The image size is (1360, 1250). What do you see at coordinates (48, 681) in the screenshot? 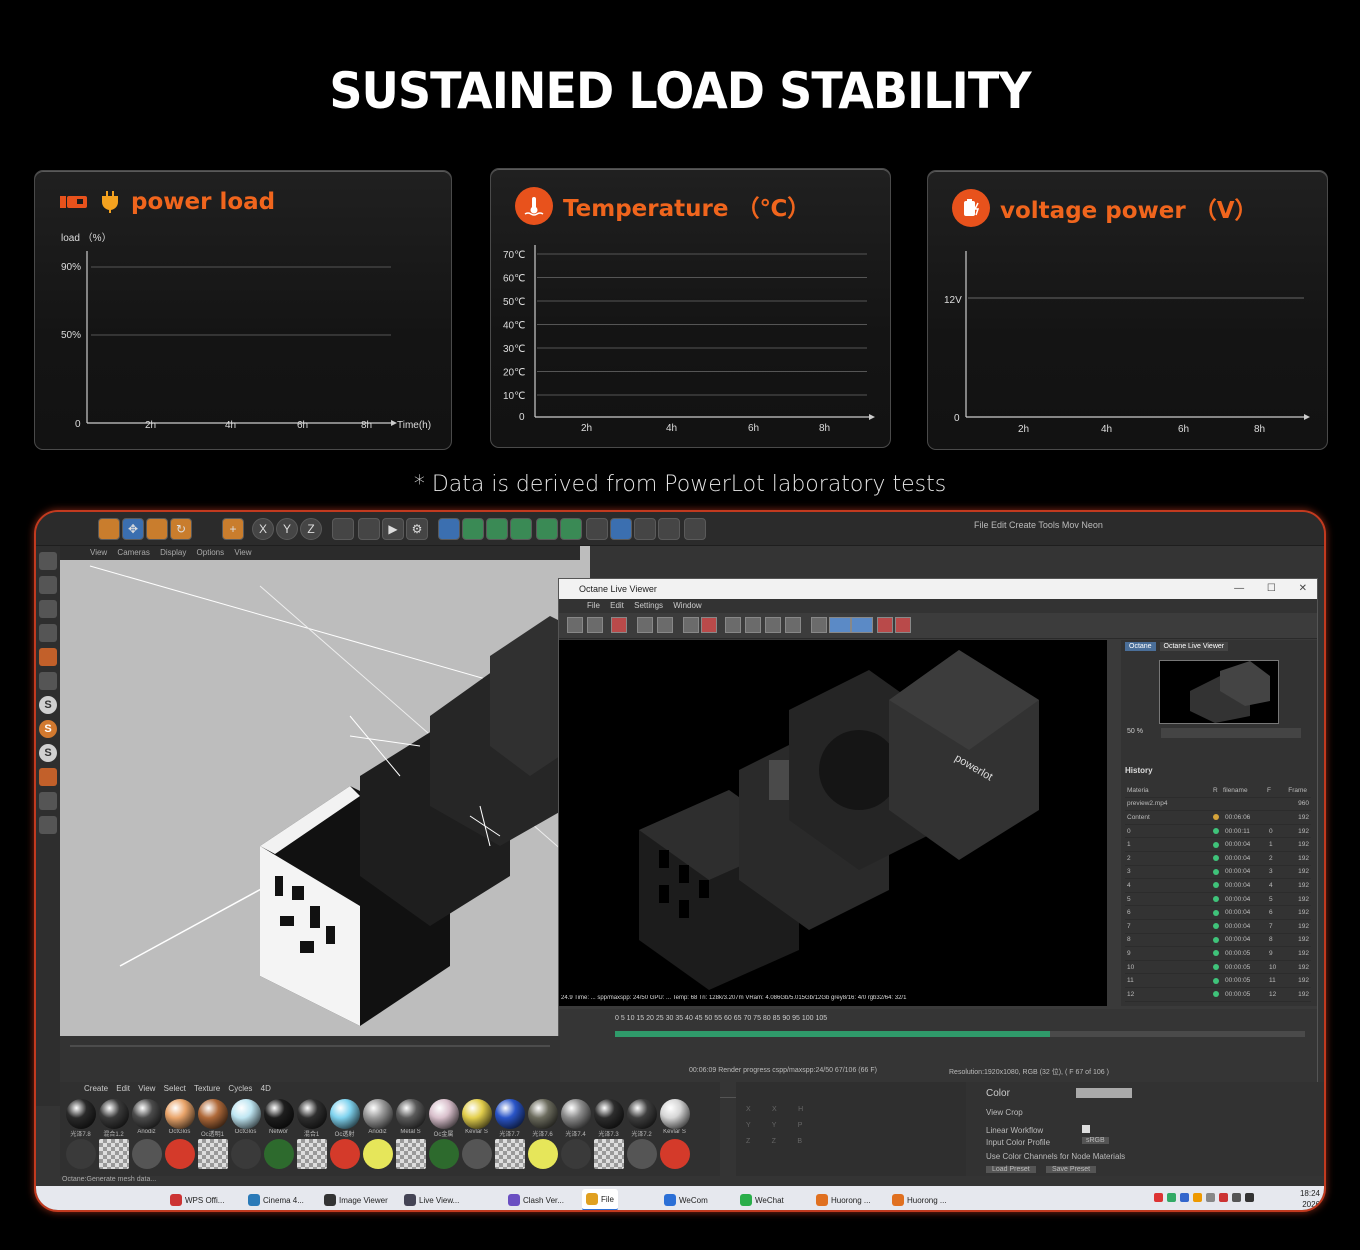
I see `axis-mode-icon` at bounding box center [48, 681].